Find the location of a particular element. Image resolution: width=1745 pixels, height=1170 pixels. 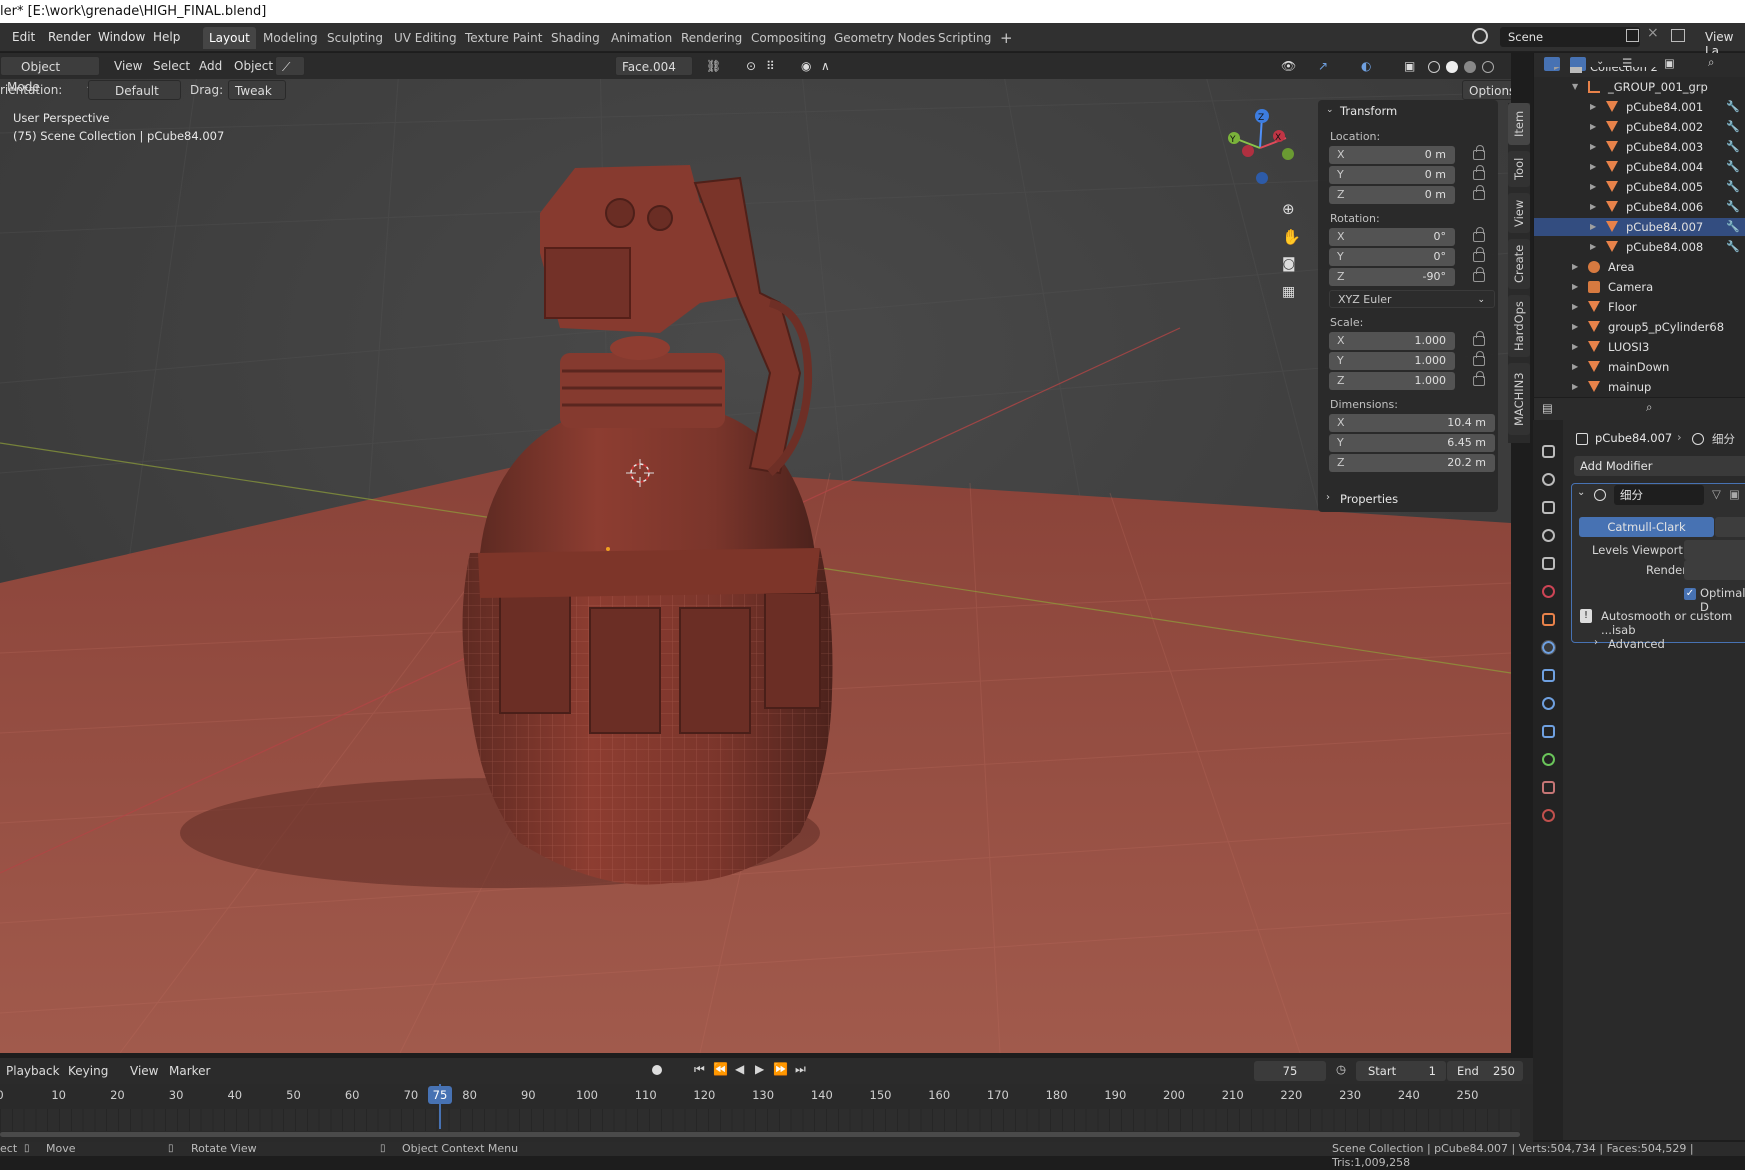

viewport-menu-object: Object is located at coordinates (253, 66).